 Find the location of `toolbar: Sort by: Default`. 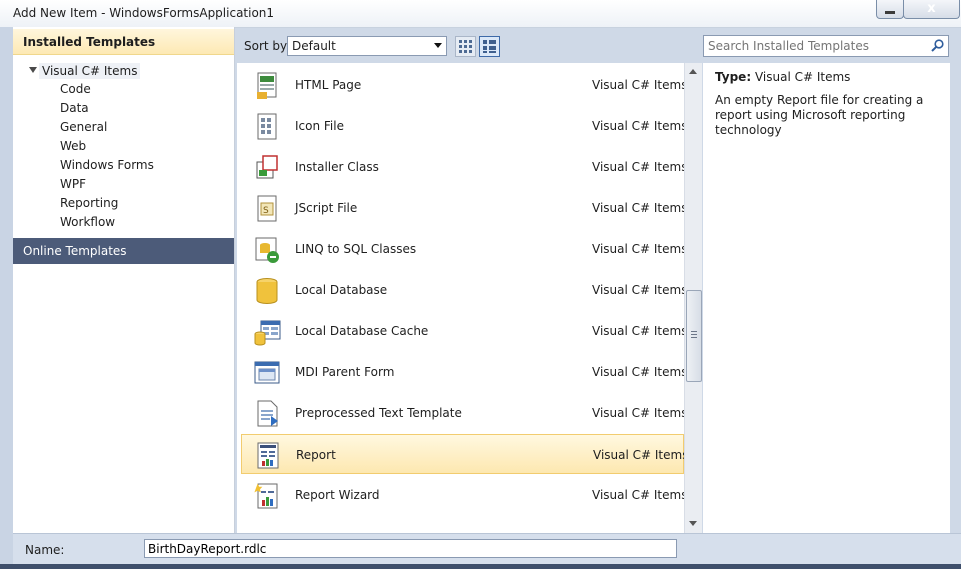

toolbar: Sort by: Default is located at coordinates (597, 45).